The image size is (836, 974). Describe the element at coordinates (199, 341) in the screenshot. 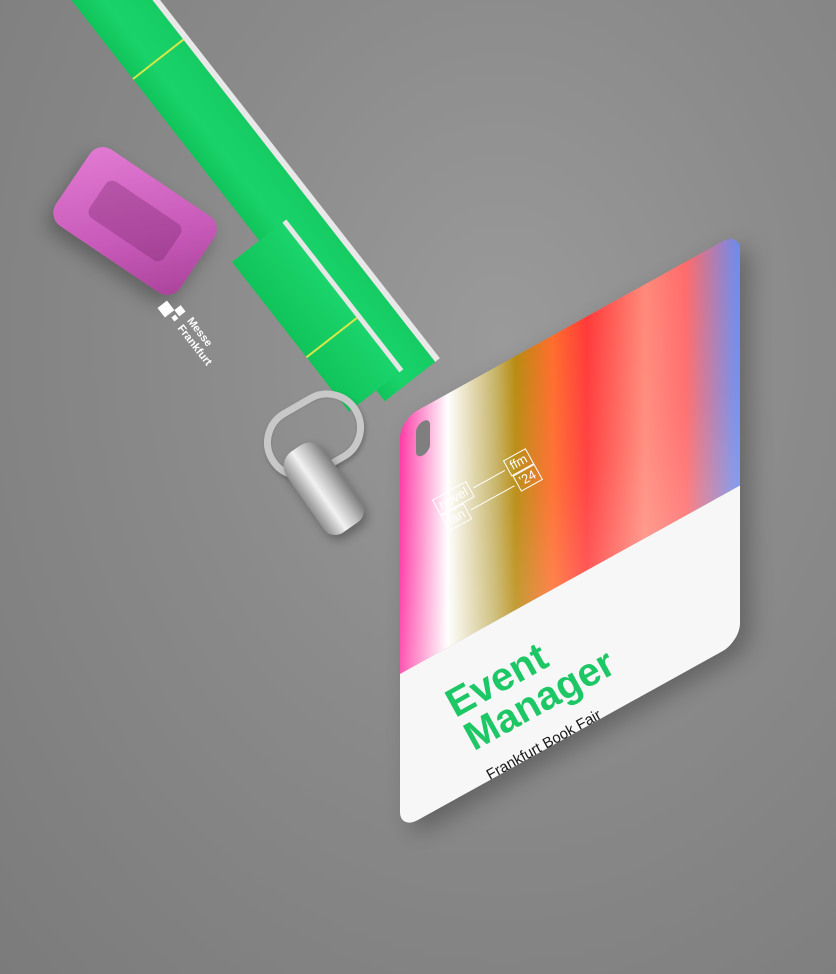

I see `brand-text: Messe Frankfurt` at that location.